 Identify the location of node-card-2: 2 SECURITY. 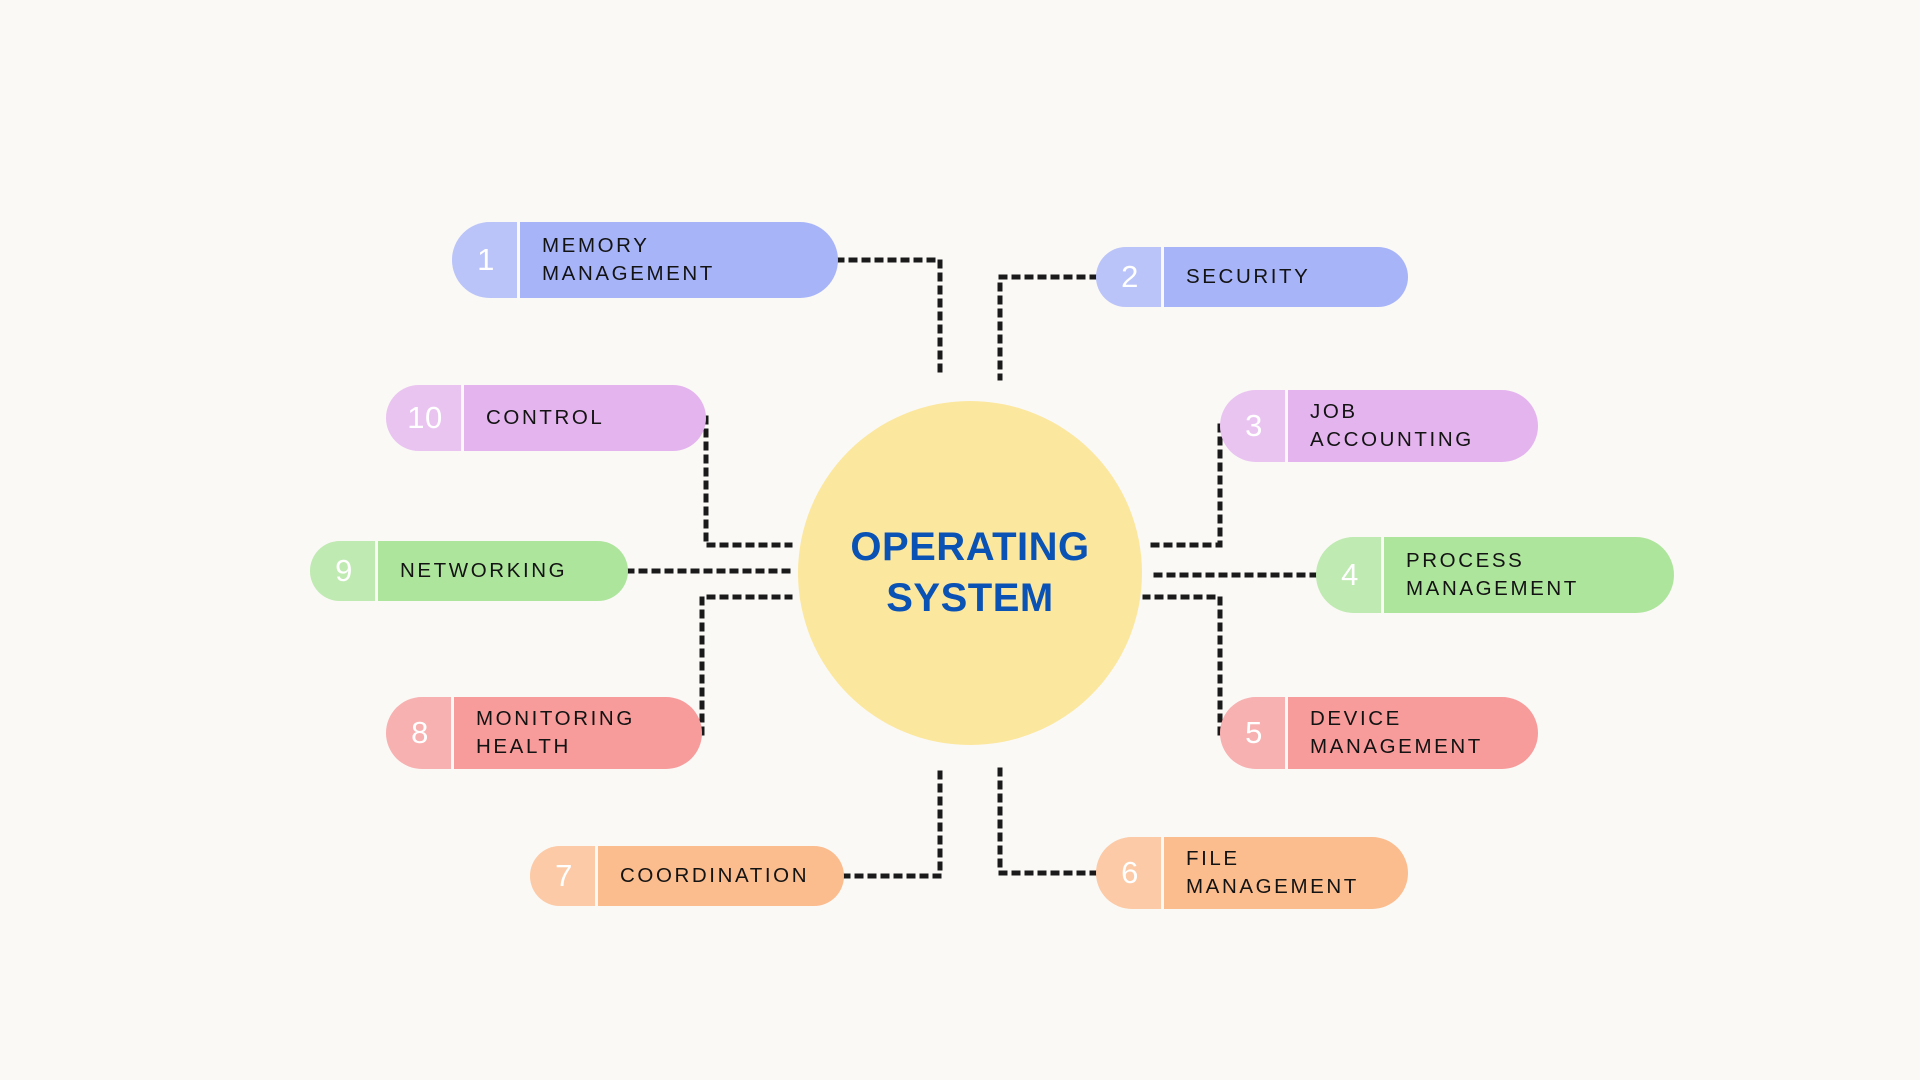
(1252, 277).